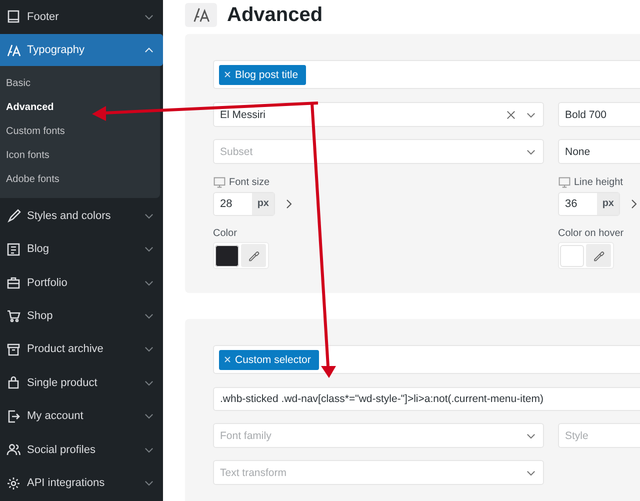  I want to click on submenu-item: Icon fonts, so click(80, 156).